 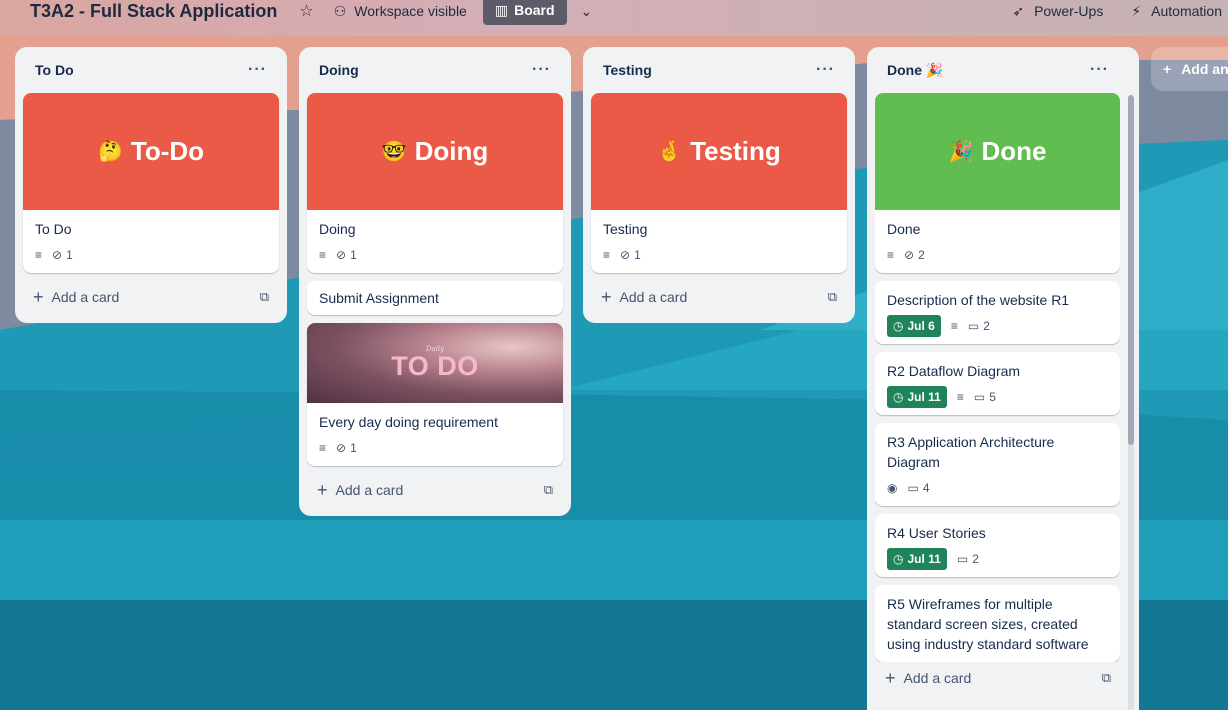 What do you see at coordinates (54, 70) in the screenshot?
I see `list-title: To Do` at bounding box center [54, 70].